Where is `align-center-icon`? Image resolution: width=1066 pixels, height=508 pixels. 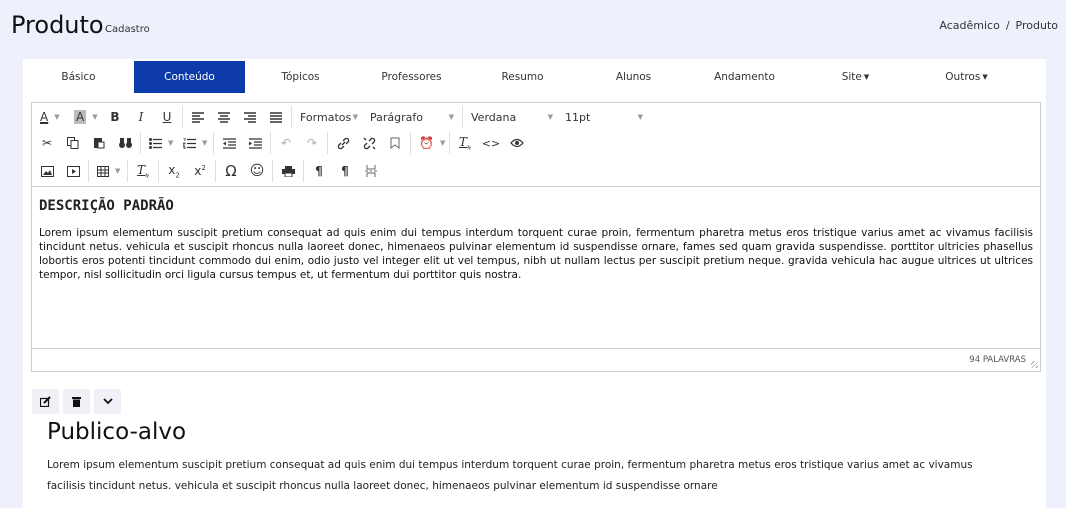 align-center-icon is located at coordinates (224, 117).